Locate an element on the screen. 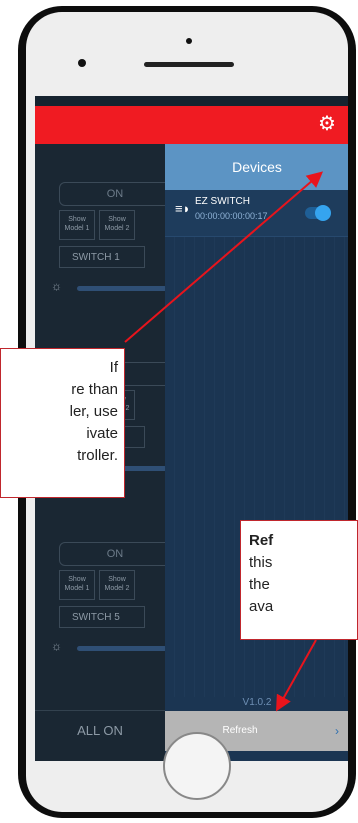 The width and height of the screenshot is (358, 823). front-camera is located at coordinates (189, 41).